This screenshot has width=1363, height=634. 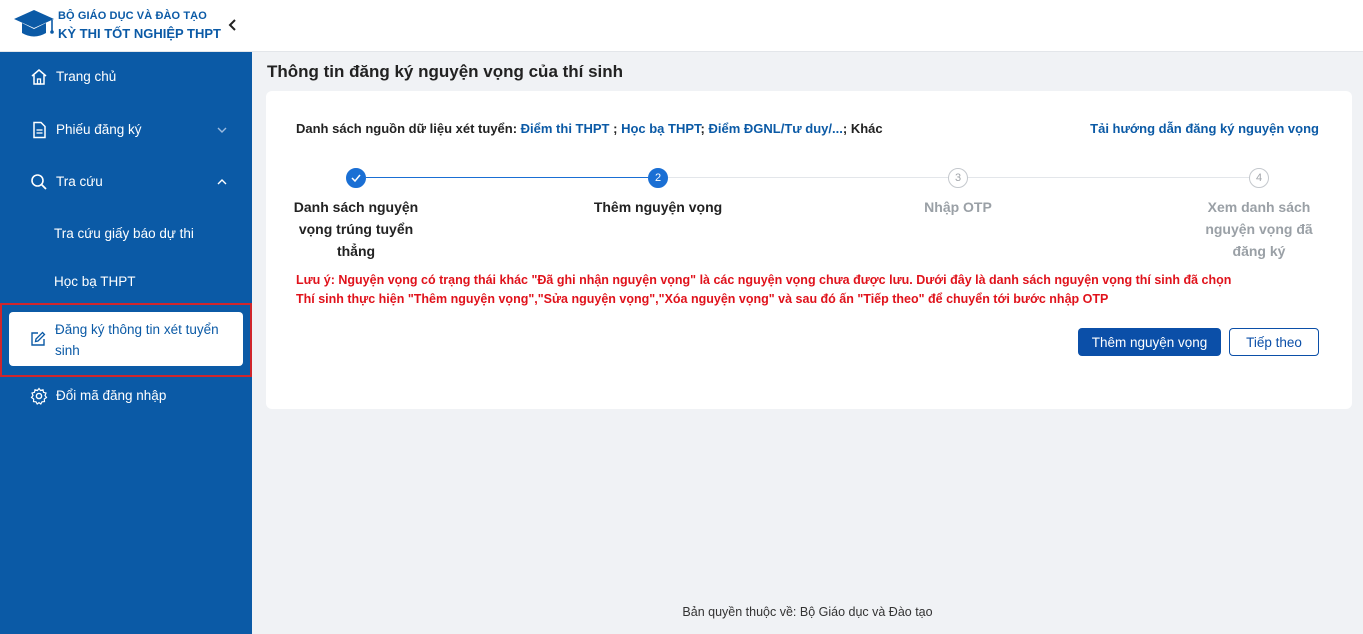 I want to click on step-4-label: Xem danh sách nguyện vọng đã đăng ký, so click(x=1259, y=229).